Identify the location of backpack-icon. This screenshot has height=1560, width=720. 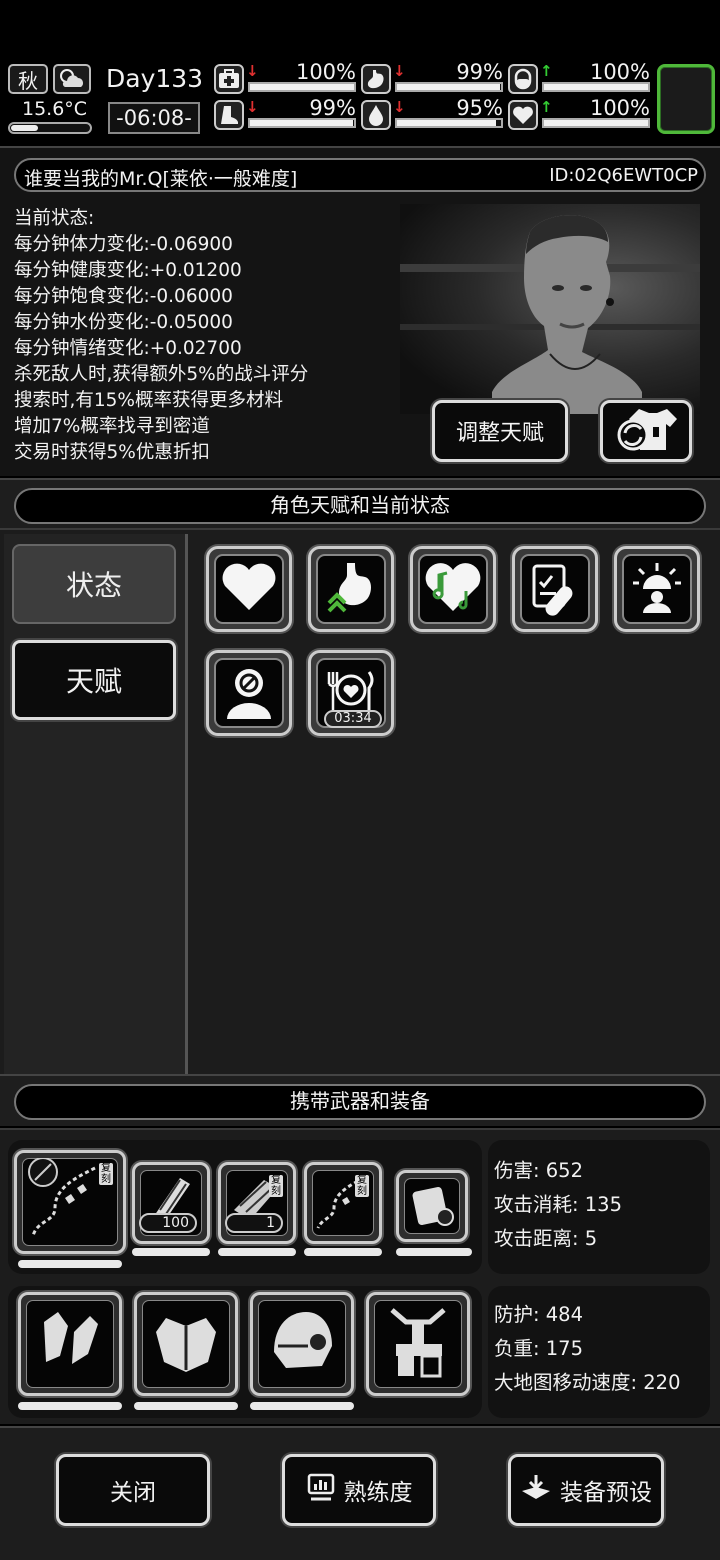
(432, 1206).